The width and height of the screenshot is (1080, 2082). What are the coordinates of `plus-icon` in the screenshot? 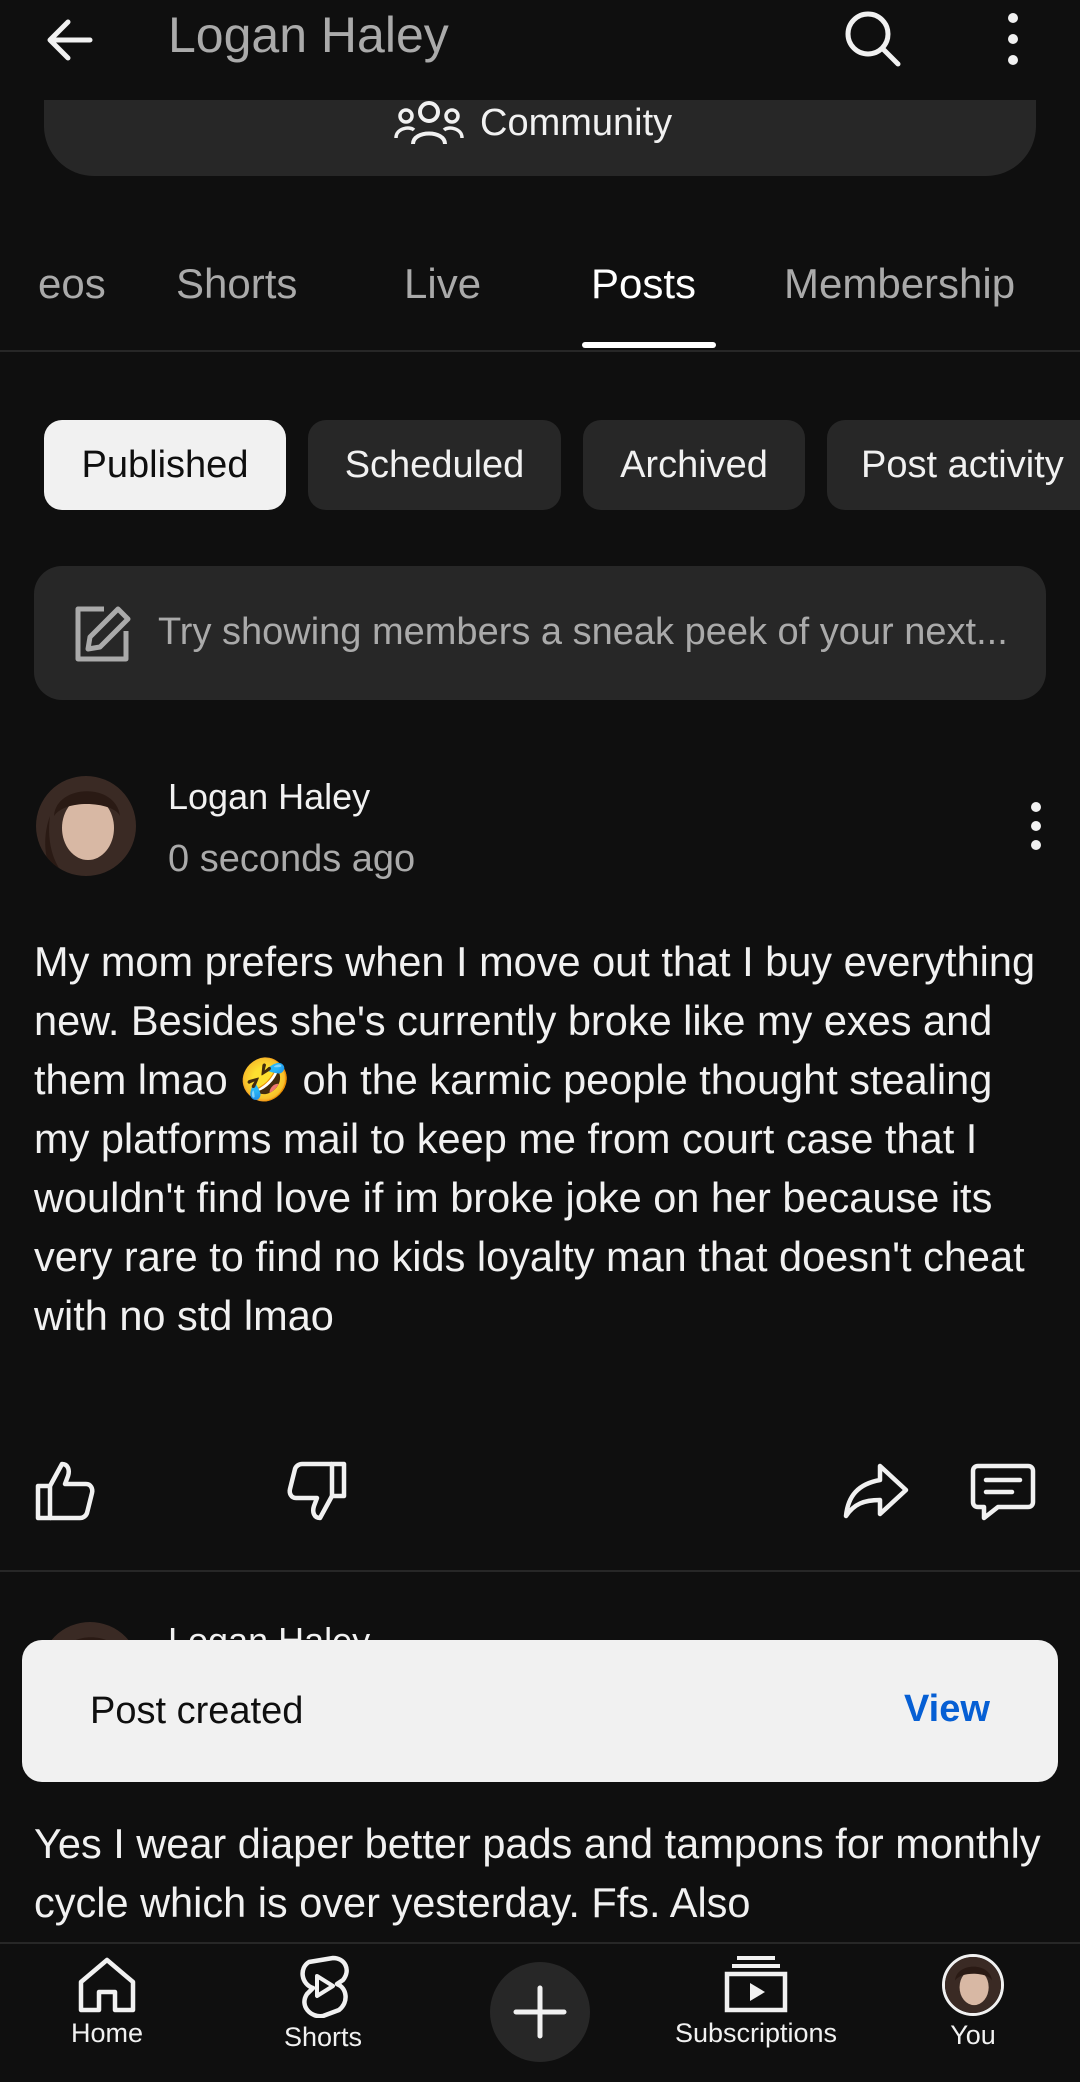 It's located at (540, 2012).